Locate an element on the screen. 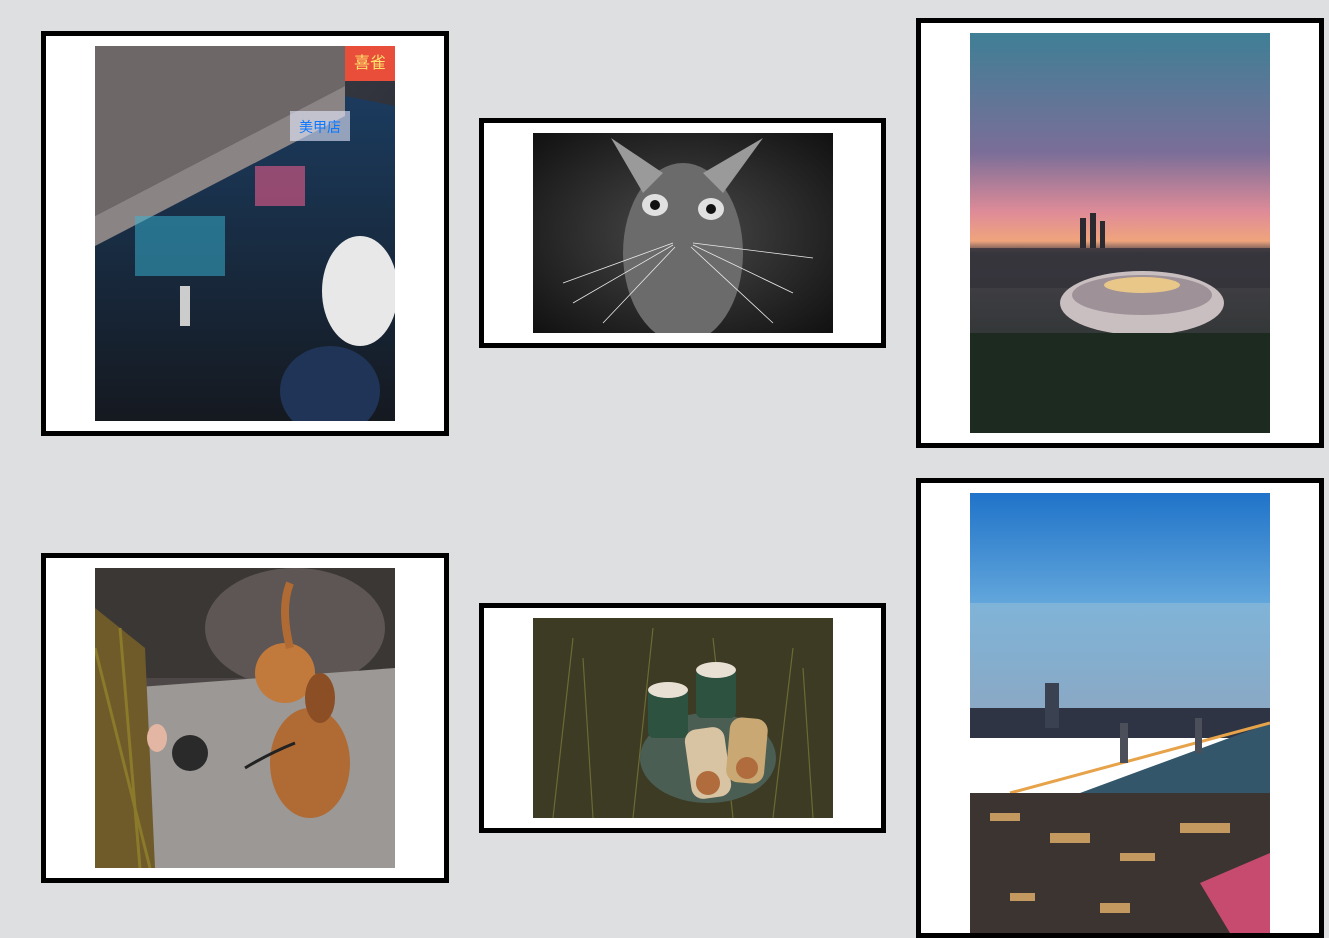  photo-frame-picnic is located at coordinates (682, 718).